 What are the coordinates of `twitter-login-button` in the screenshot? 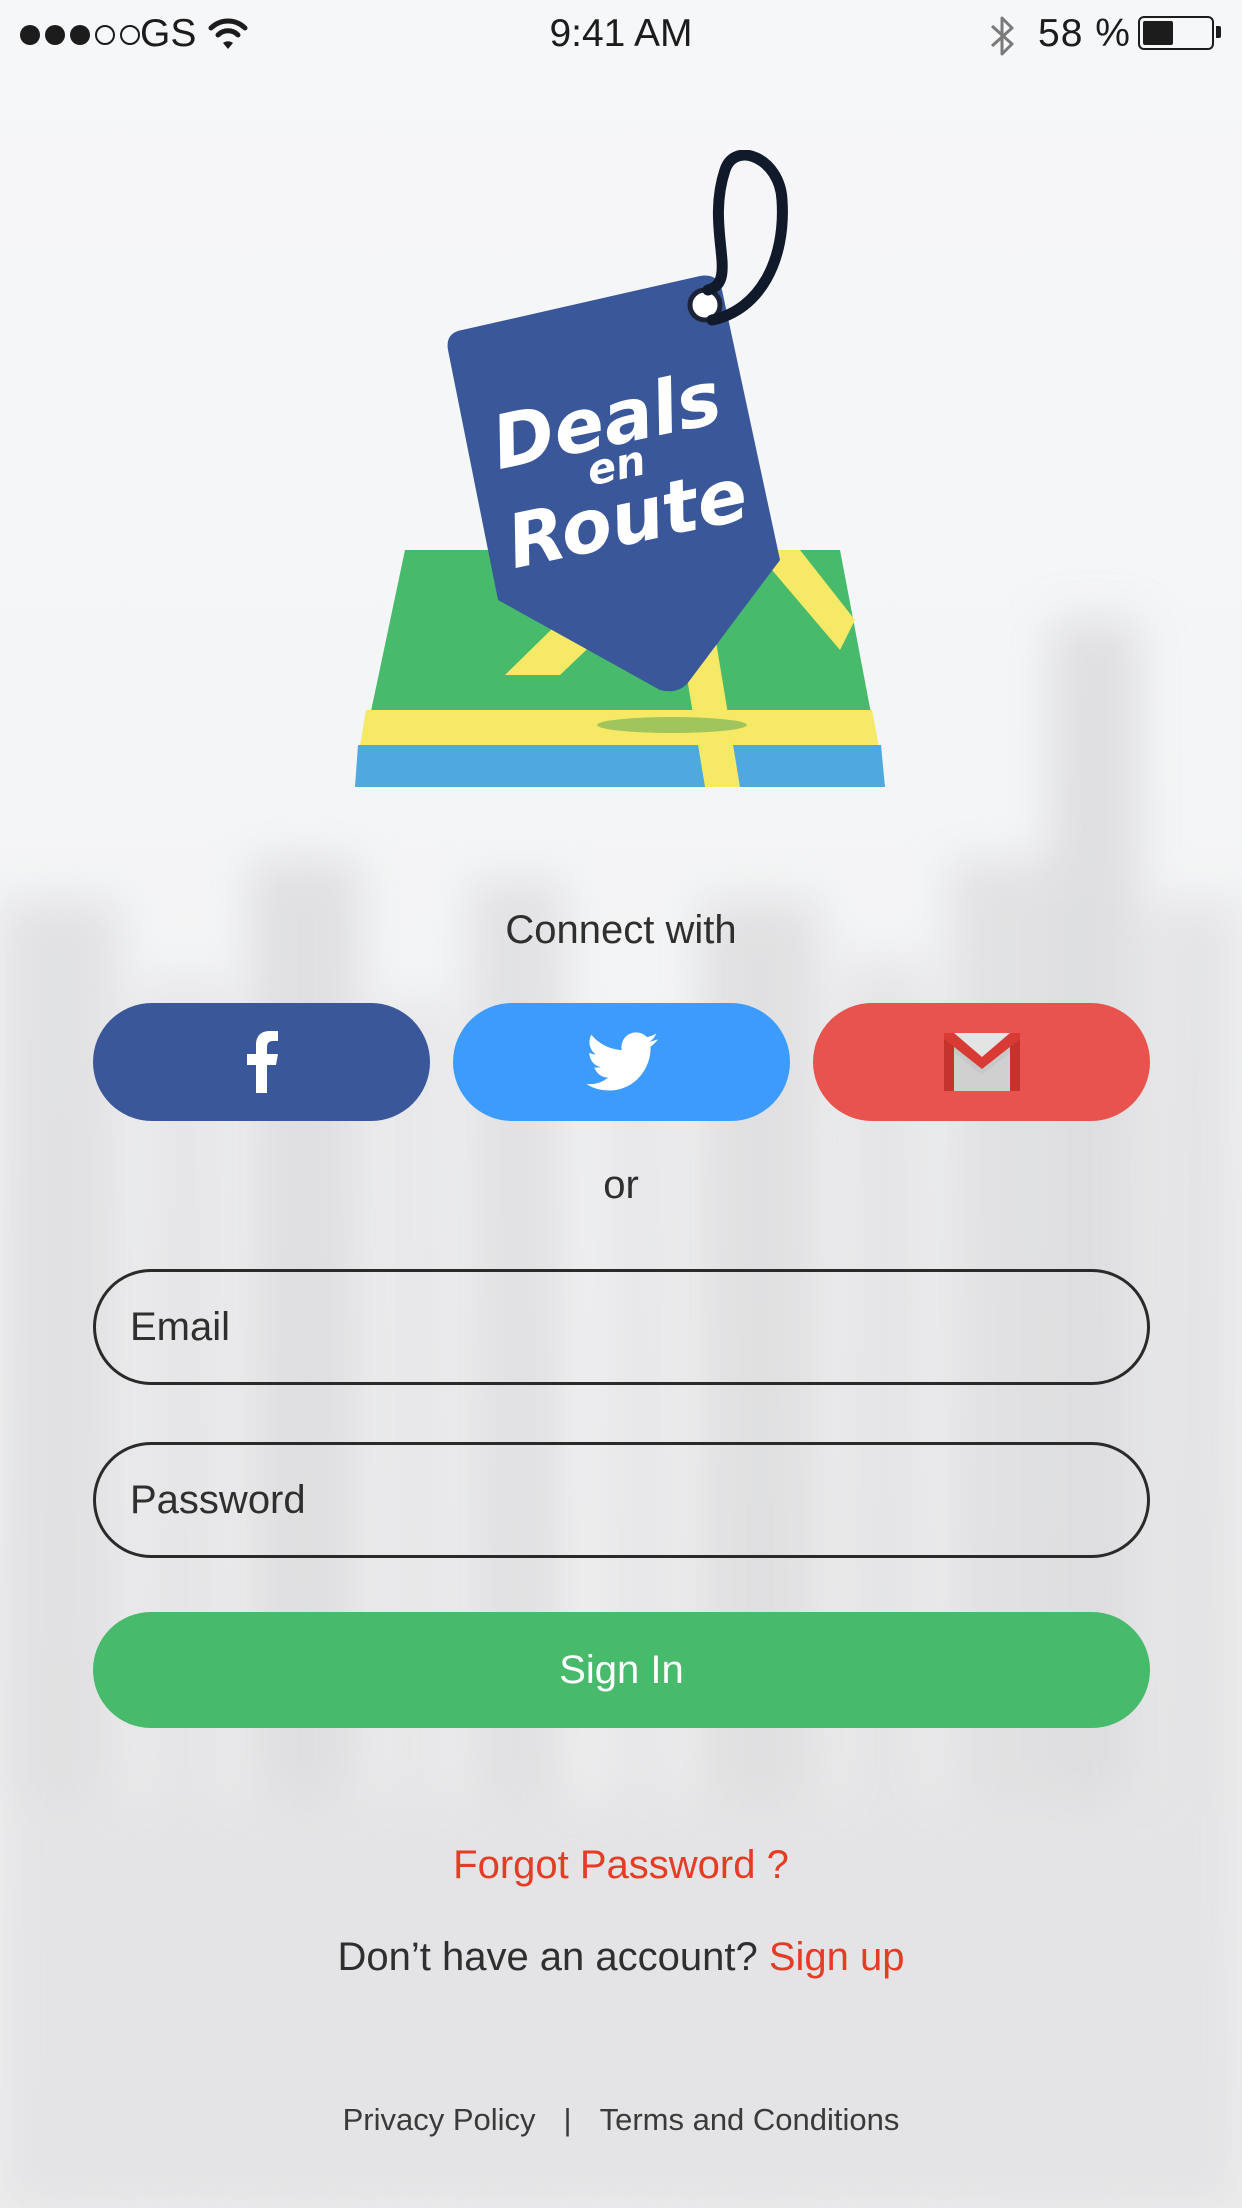 It's located at (621, 1062).